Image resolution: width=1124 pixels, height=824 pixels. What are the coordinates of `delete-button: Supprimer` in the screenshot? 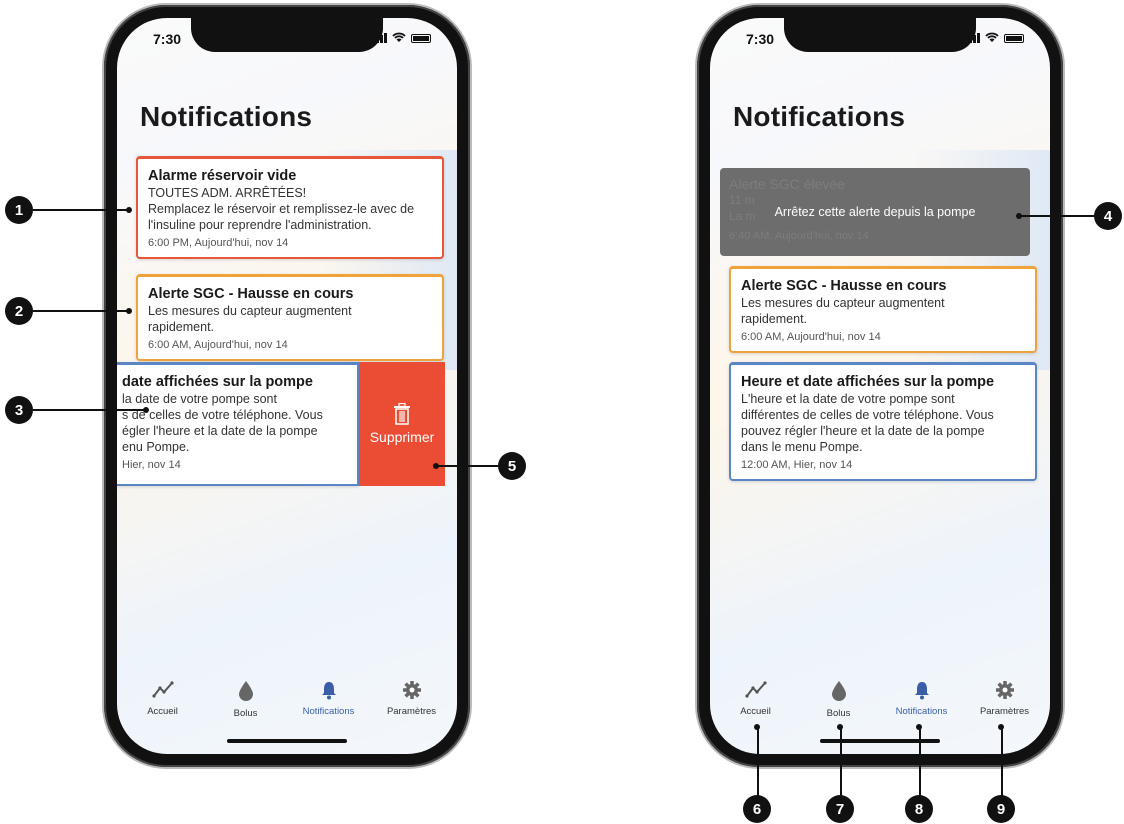 It's located at (402, 424).